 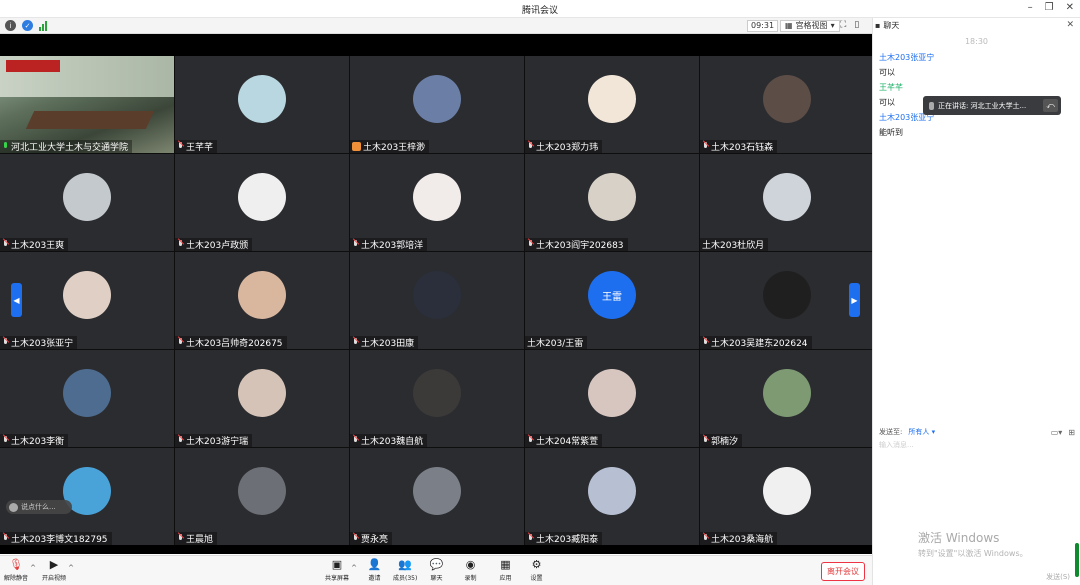 I want to click on screenshot-icon: ⊞, so click(x=1071, y=432).